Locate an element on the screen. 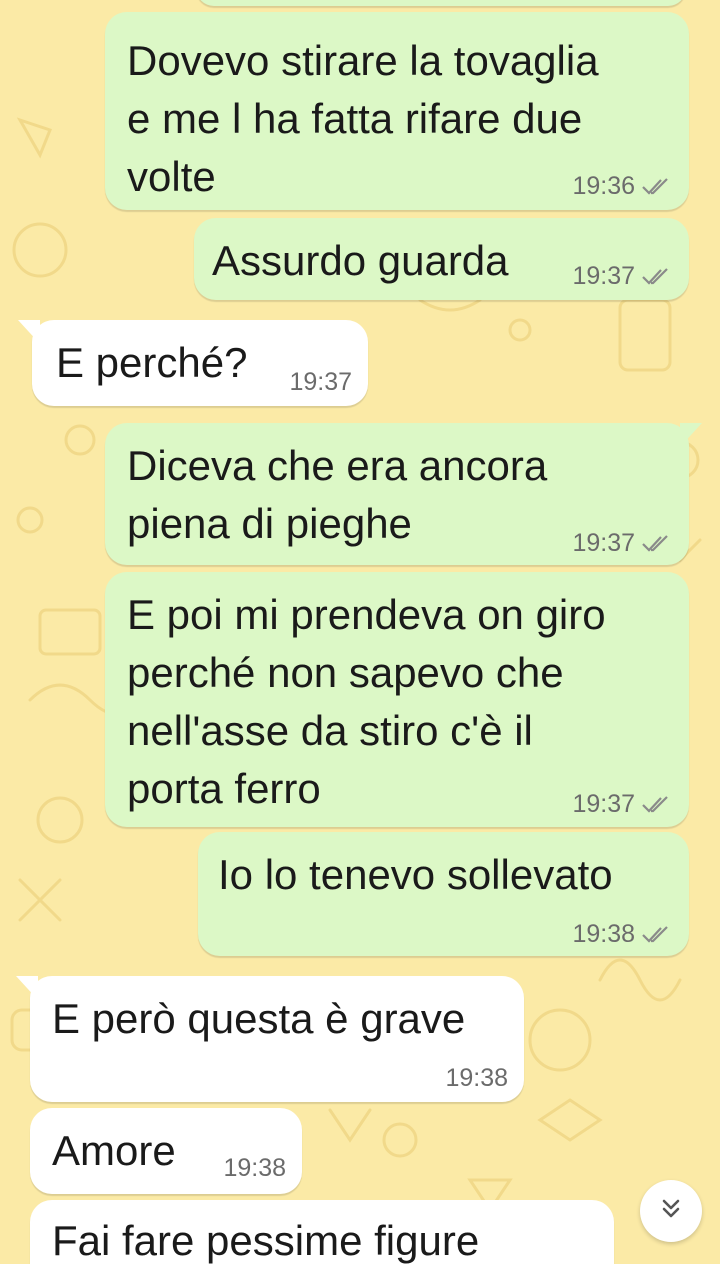 This screenshot has height=1264, width=720. message-text: Fai fare pessime figure is located at coordinates (266, 1240).